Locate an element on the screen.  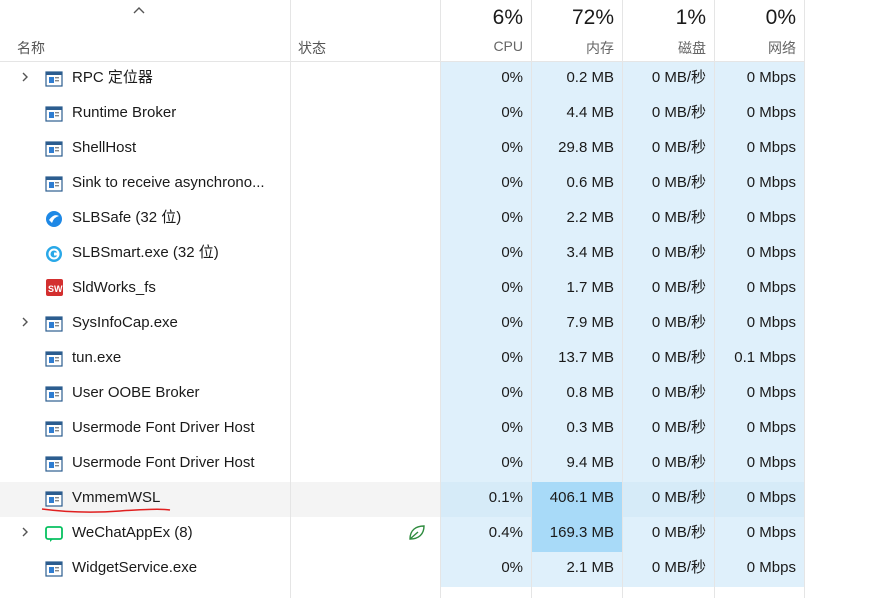
column-header-name: 名称 is located at coordinates (145, 31).